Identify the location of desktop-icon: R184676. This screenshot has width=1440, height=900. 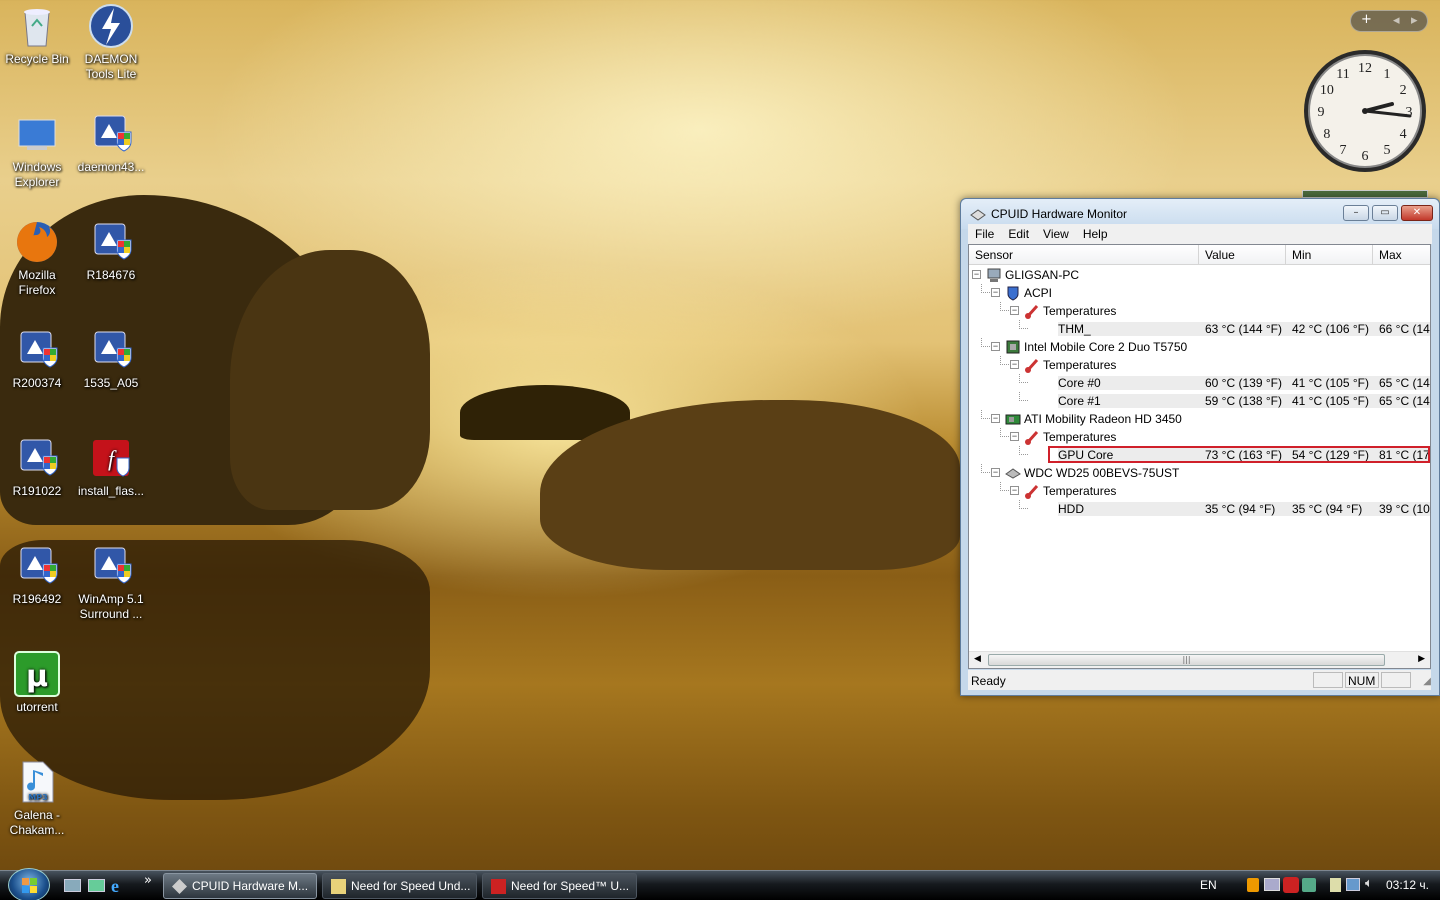
(111, 250).